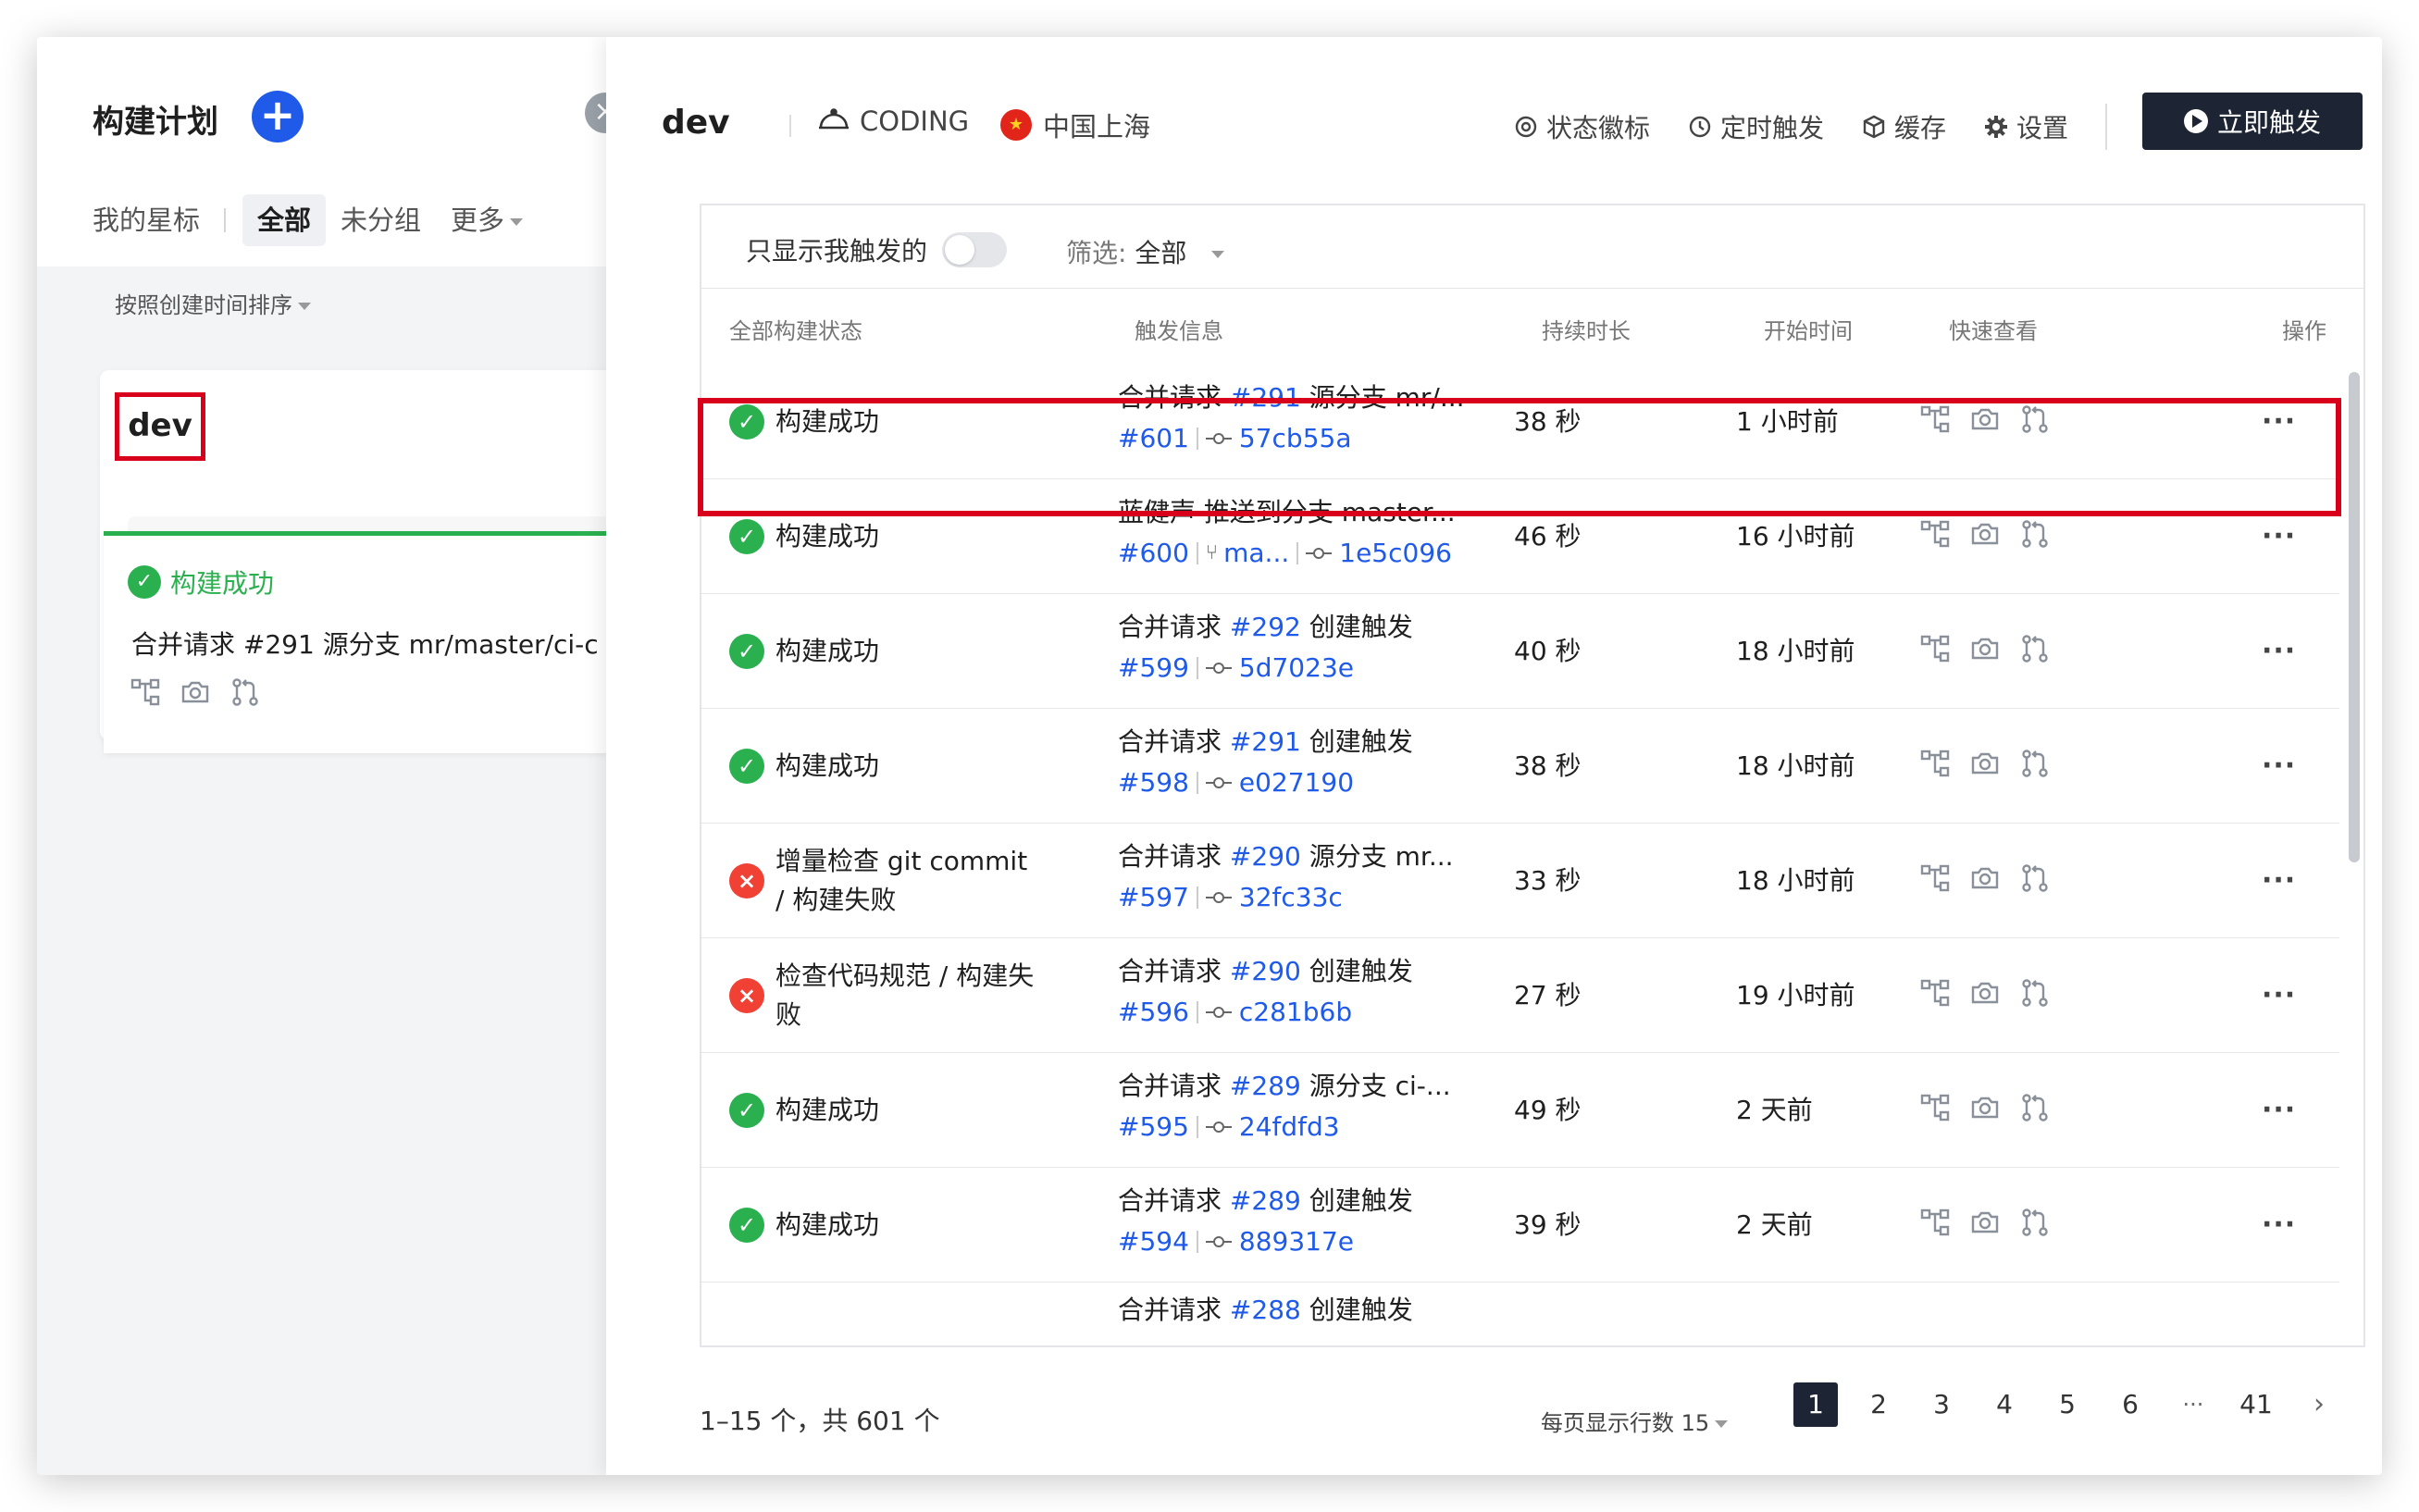 Image resolution: width=2419 pixels, height=1512 pixels. I want to click on commit-link: 1e5c096, so click(1395, 553).